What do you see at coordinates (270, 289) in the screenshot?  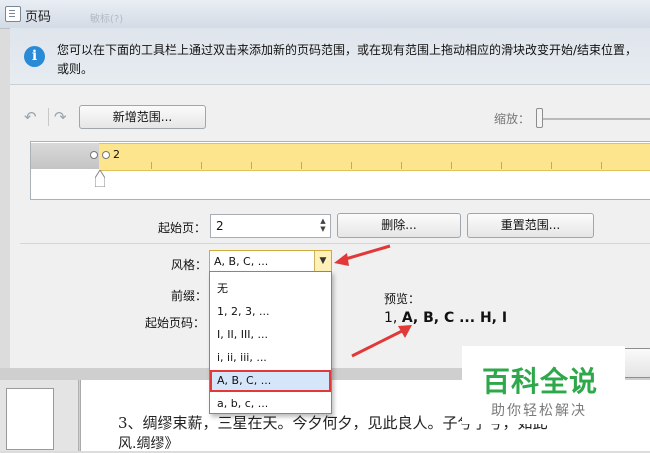 I see `dropdown-option: 无` at bounding box center [270, 289].